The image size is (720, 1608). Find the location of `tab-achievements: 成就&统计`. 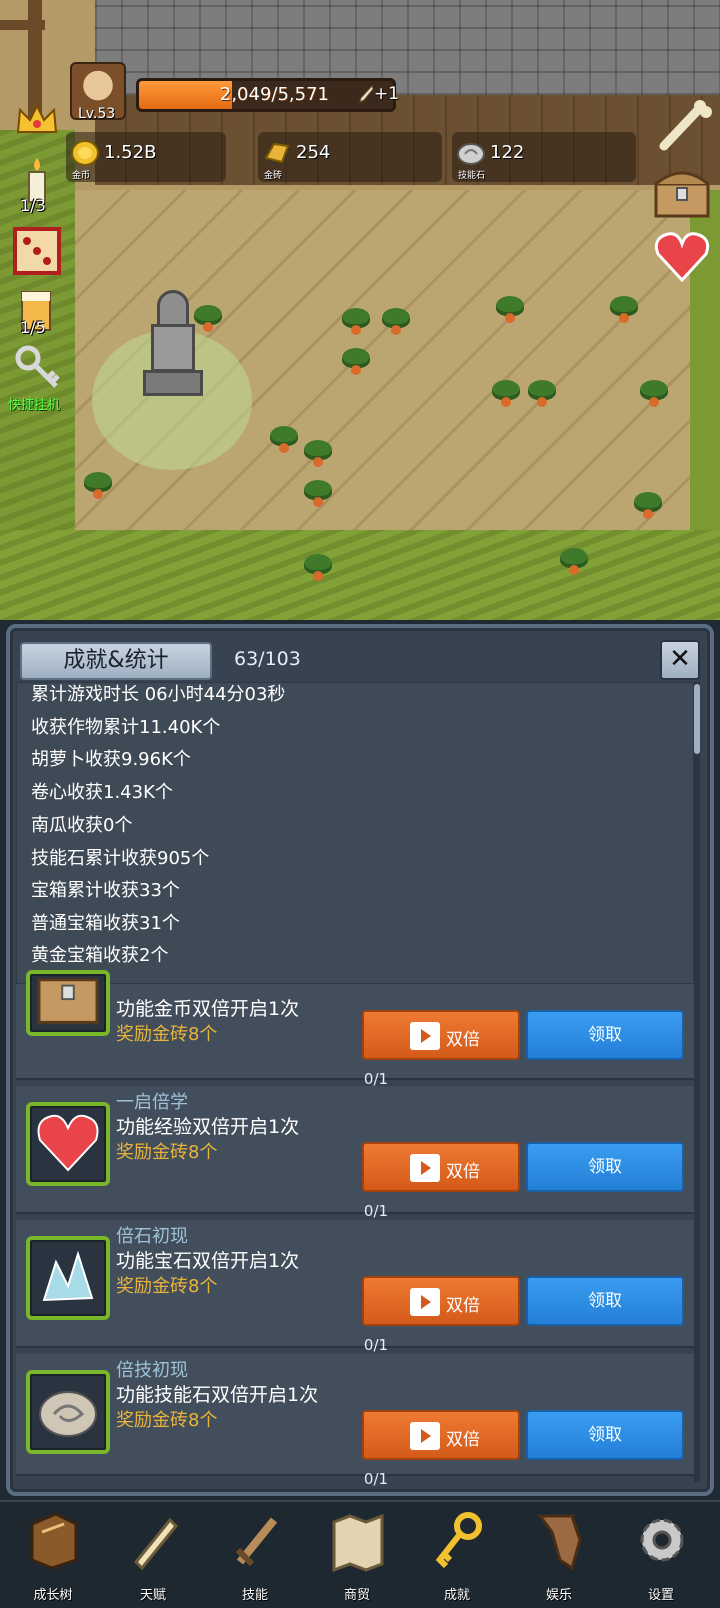

tab-achievements: 成就&统计 is located at coordinates (116, 661).